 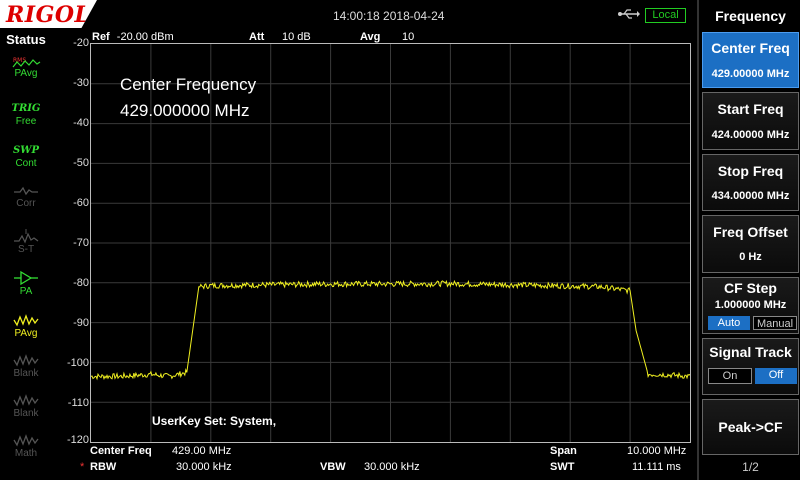 I want to click on y-tick-label: -50, so click(x=81, y=163).